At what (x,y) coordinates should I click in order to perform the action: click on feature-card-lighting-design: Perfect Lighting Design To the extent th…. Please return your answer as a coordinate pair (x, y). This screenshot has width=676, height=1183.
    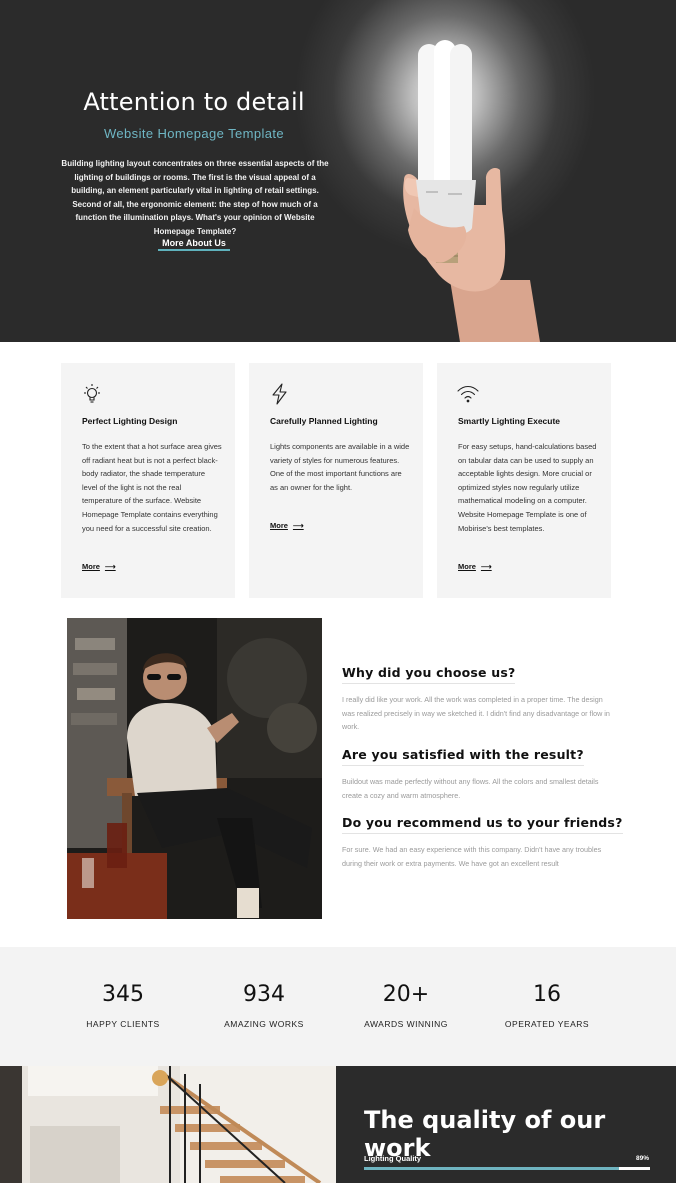
    Looking at the image, I should click on (148, 480).